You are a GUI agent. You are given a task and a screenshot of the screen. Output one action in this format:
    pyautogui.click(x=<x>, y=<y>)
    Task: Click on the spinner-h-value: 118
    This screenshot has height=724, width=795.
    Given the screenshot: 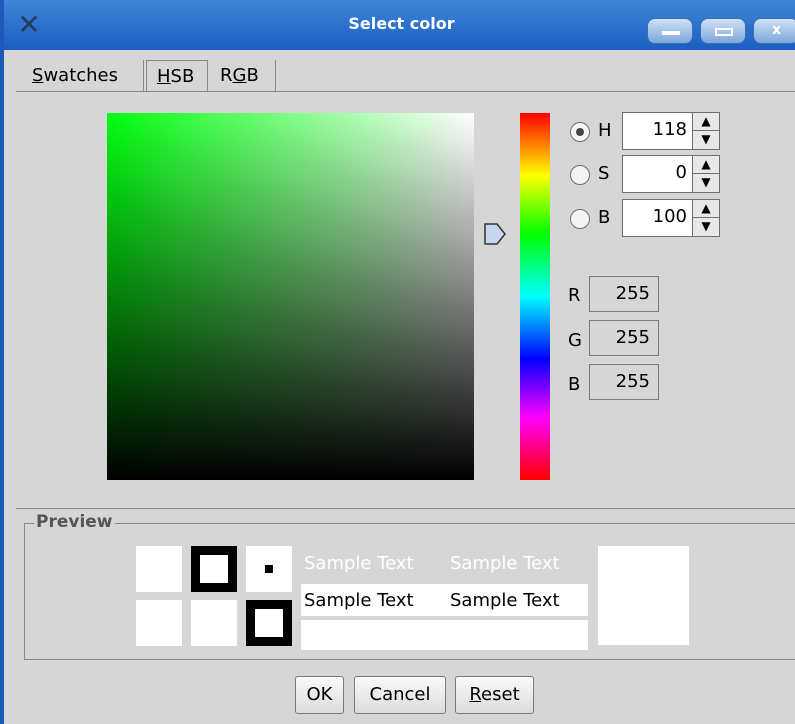 What is the action you would take?
    pyautogui.click(x=670, y=129)
    